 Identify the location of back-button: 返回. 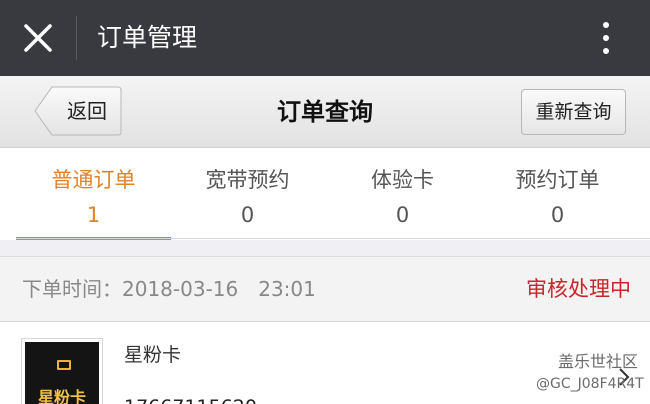
(78, 111).